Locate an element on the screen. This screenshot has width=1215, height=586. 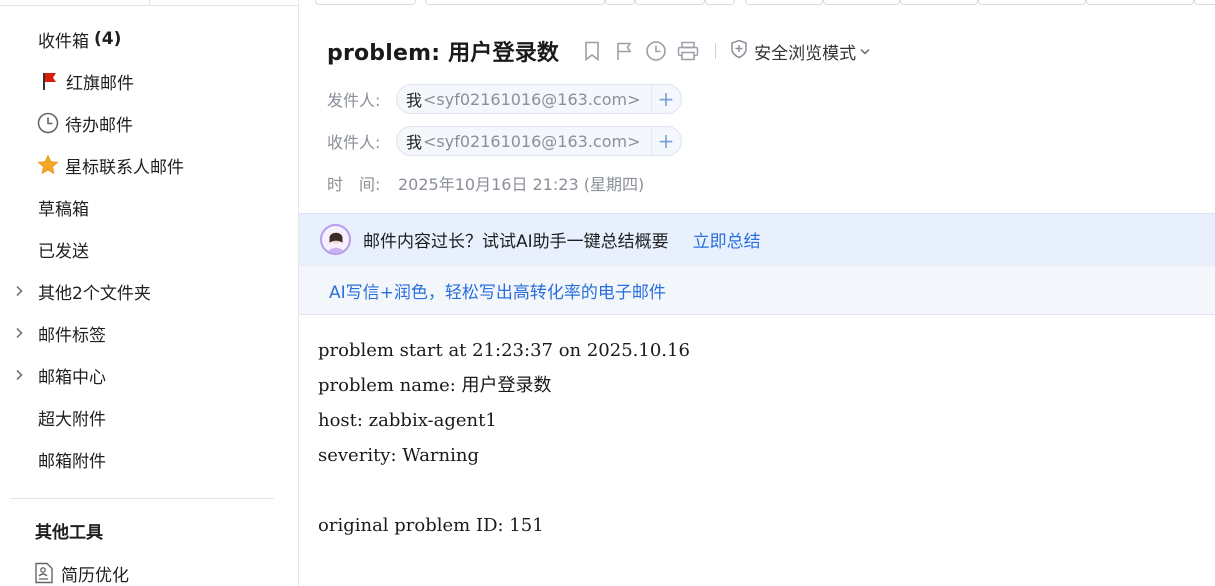
subject-row: problem: 用户登录数 安全浏览模式 is located at coordinates (598, 51).